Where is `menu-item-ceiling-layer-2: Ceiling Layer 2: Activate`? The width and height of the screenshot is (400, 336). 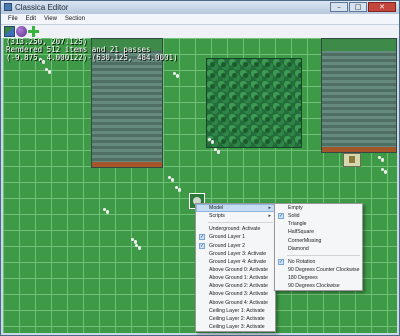 menu-item-ceiling-layer-2: Ceiling Layer 2: Activate is located at coordinates (235, 319).